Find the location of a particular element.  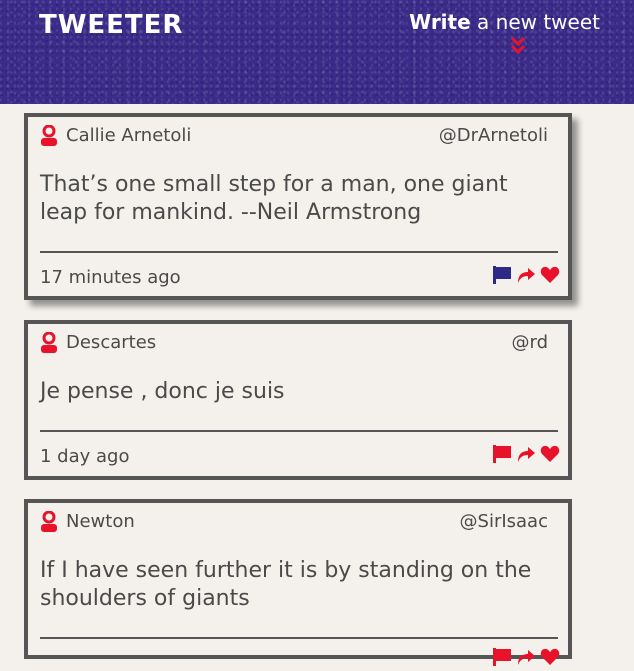

user-name: Callie Arnetoli is located at coordinates (129, 135).